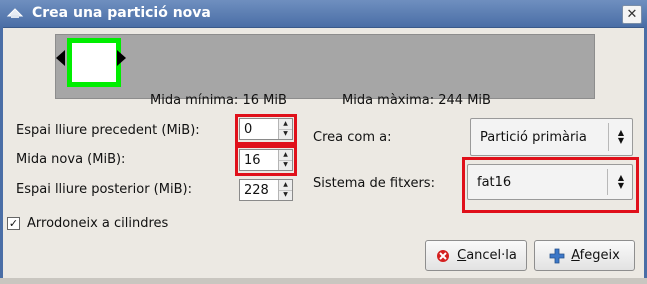 This screenshot has height=284, width=647. Describe the element at coordinates (443, 256) in the screenshot. I see `cancel-icon` at that location.